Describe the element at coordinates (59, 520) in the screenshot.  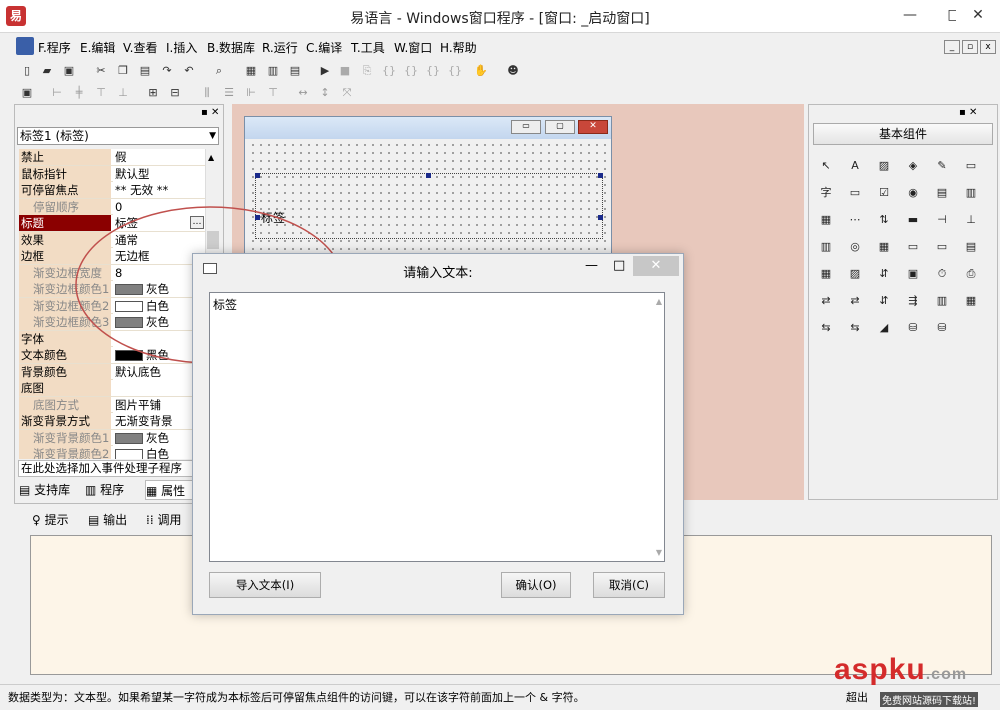
I see `tab-hints: ♀ 提示` at that location.